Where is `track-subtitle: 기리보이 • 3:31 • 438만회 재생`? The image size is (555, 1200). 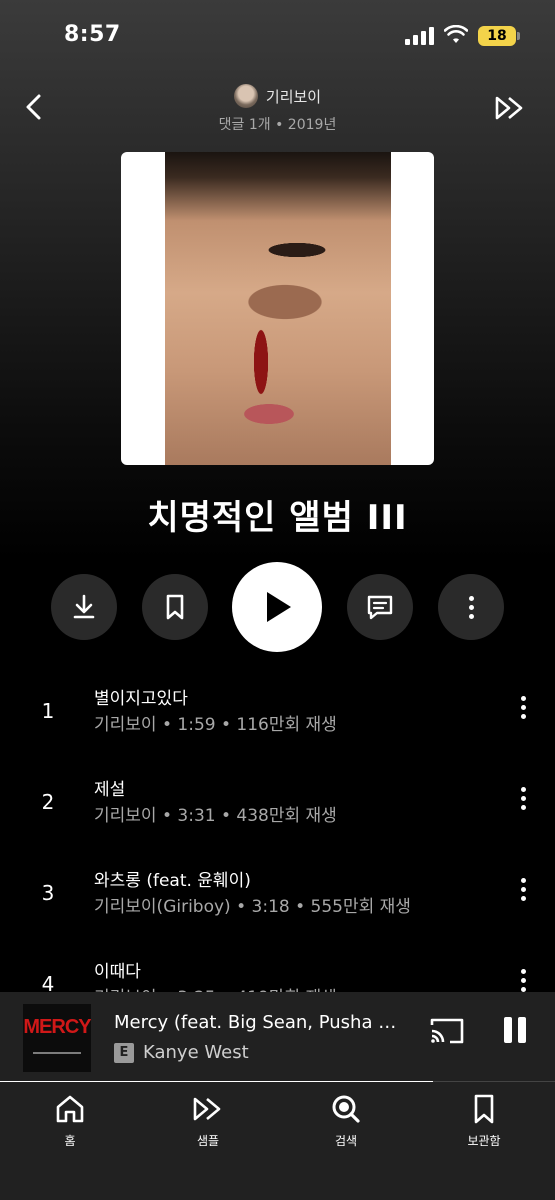
track-subtitle: 기리보이 • 3:31 • 438만회 재생 is located at coordinates (215, 816).